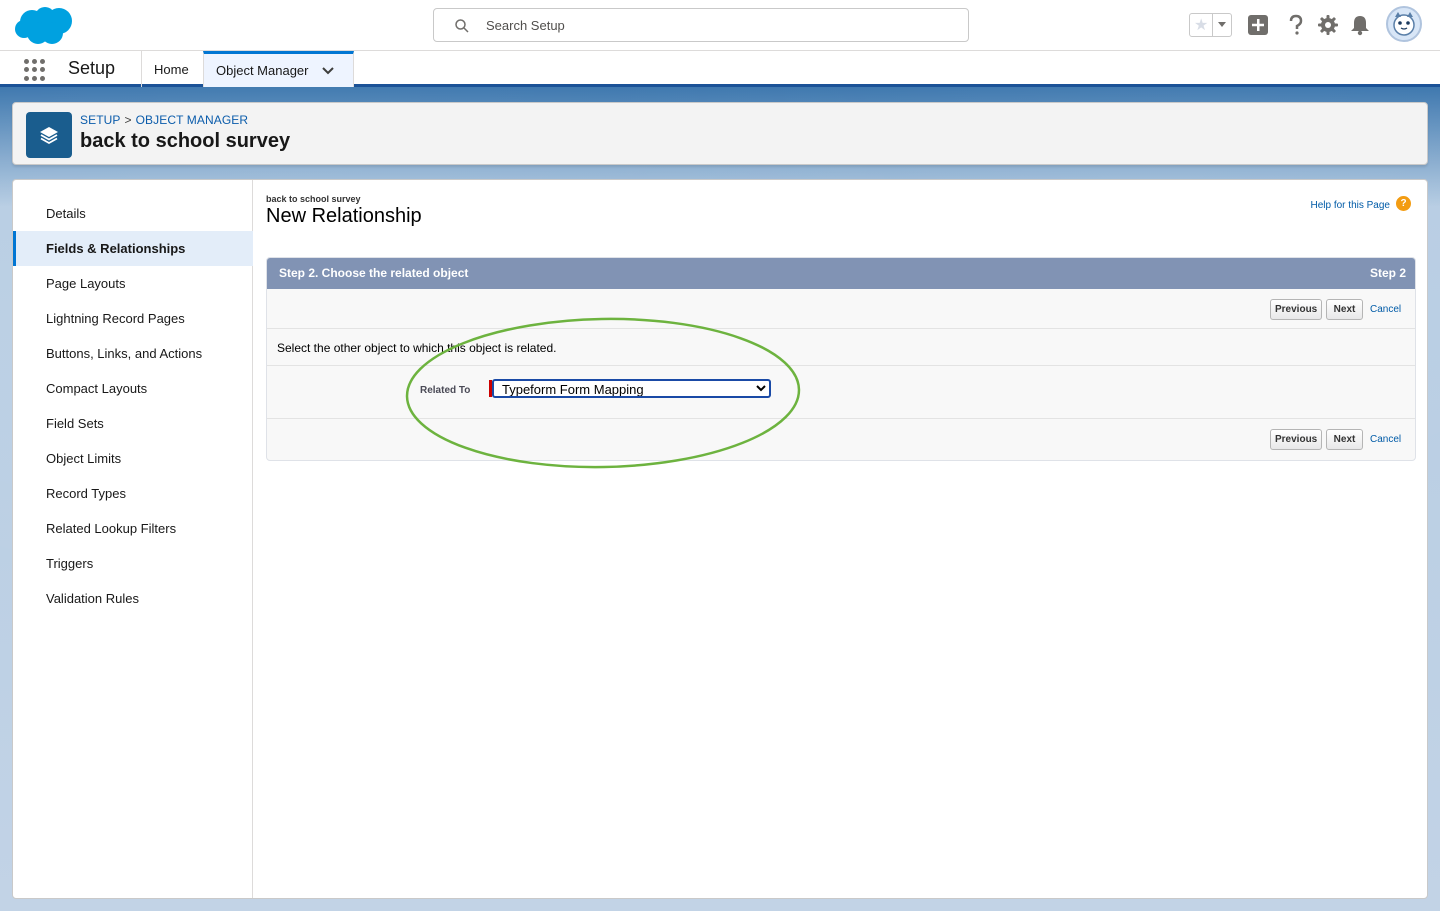 The image size is (1440, 911). I want to click on user-avatar-icon, so click(1404, 24).